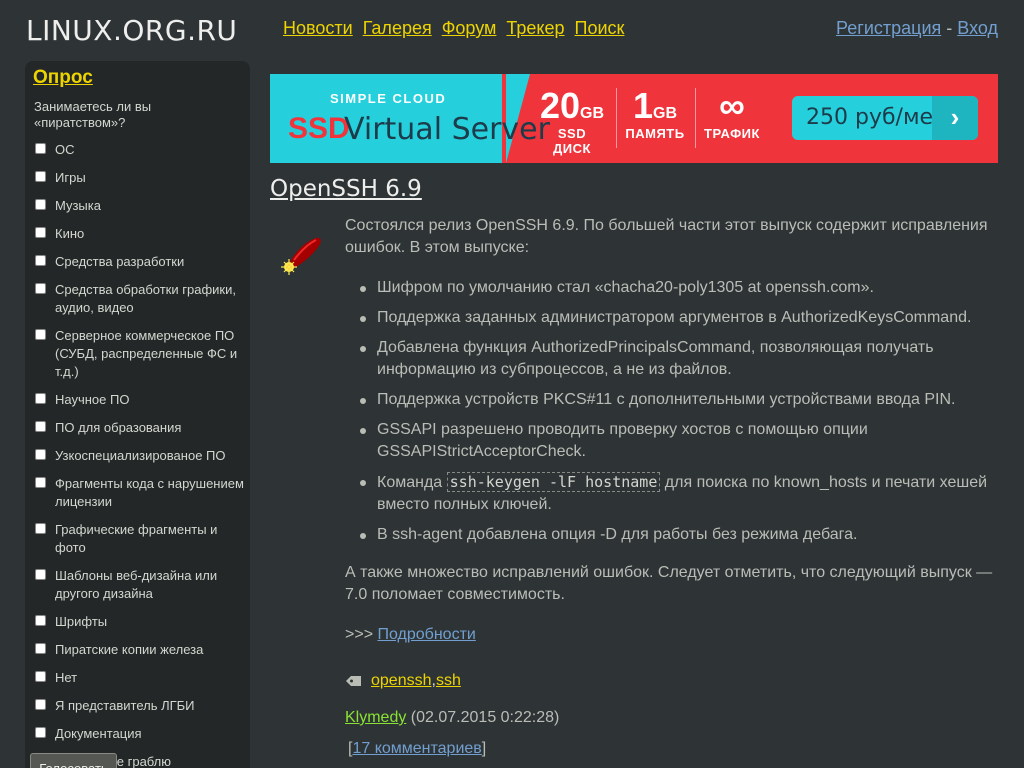  I want to click on login-link: Вход, so click(977, 28).